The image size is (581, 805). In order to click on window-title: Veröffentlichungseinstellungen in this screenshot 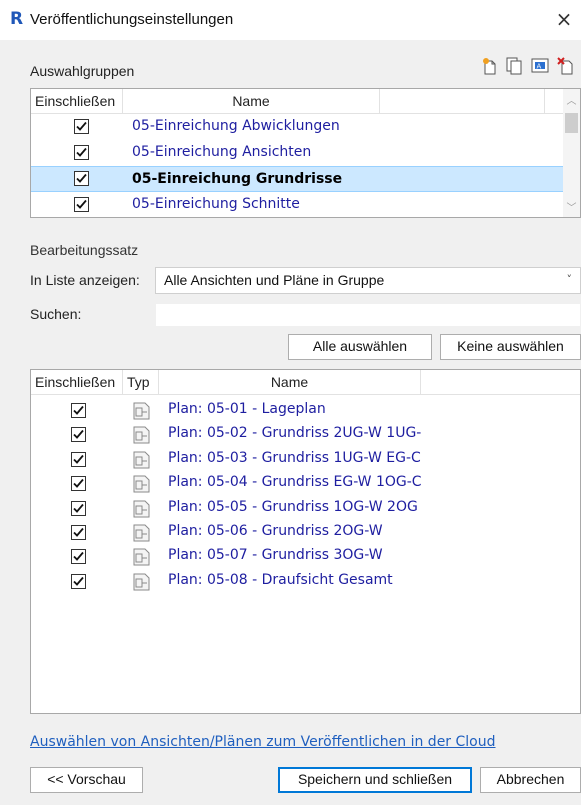, I will do `click(132, 19)`.